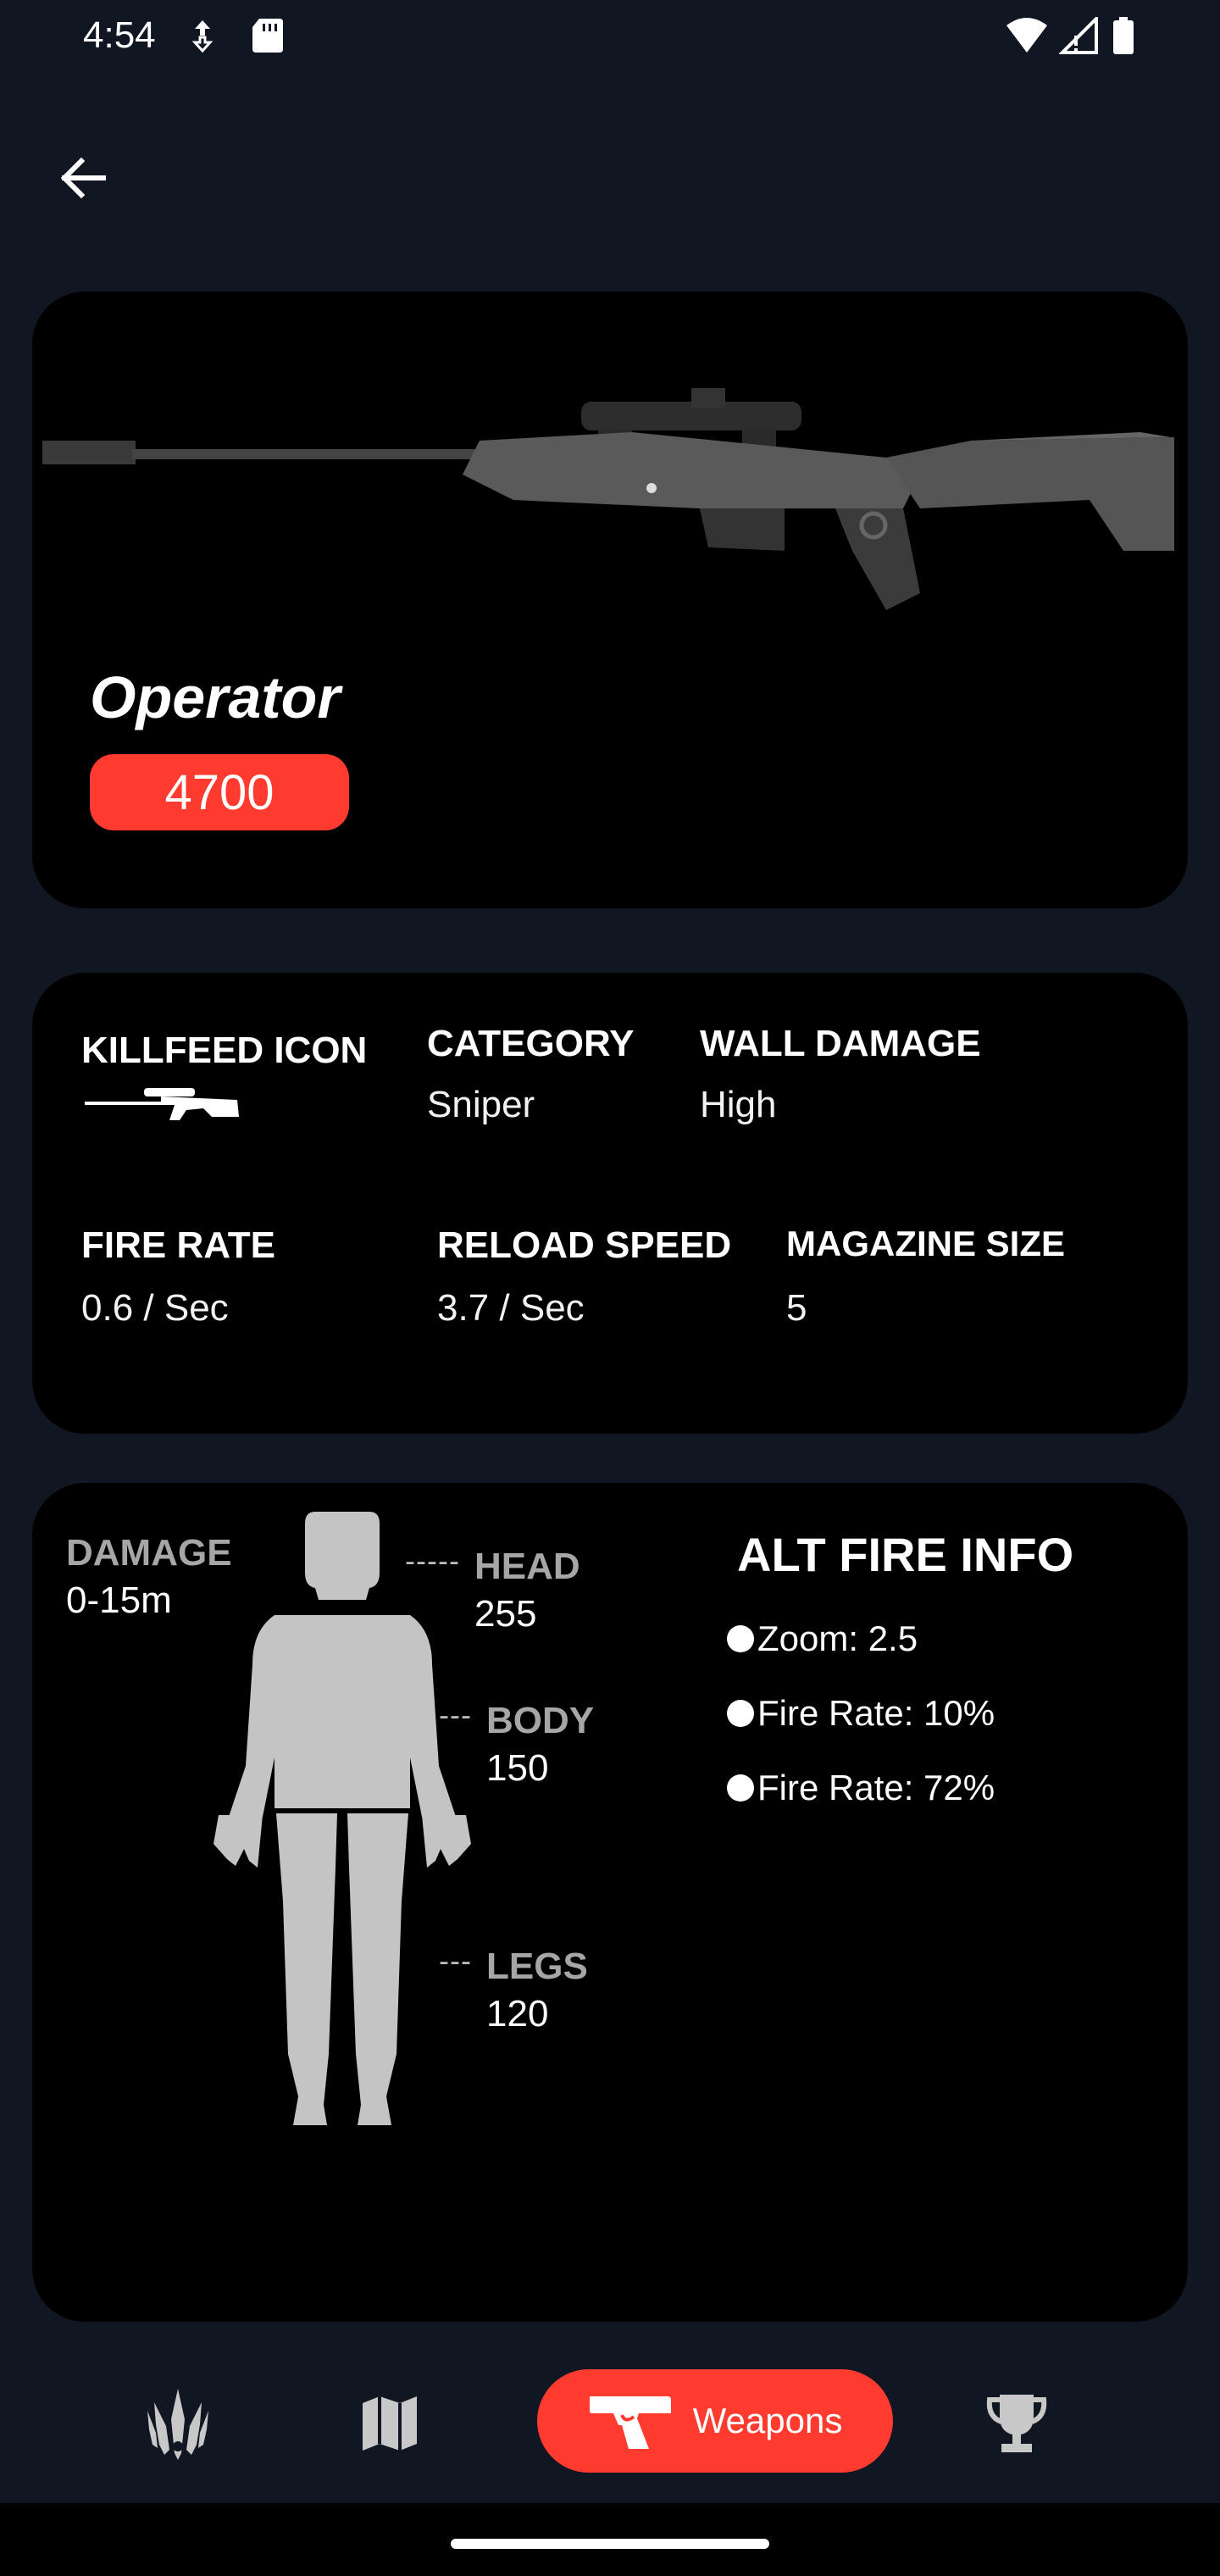 The height and width of the screenshot is (2576, 1220). What do you see at coordinates (342, 1818) in the screenshot?
I see `body-silhouette` at bounding box center [342, 1818].